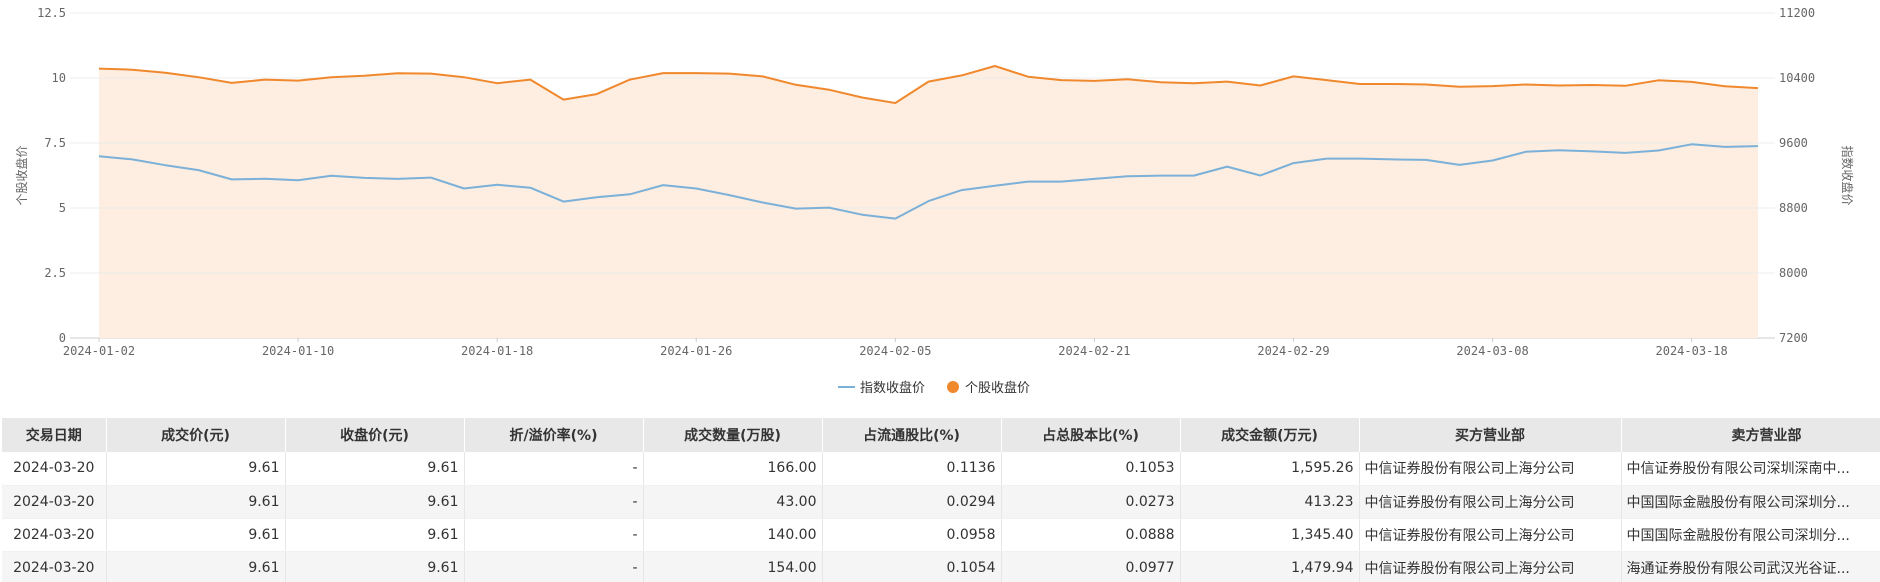 The width and height of the screenshot is (1880, 582). What do you see at coordinates (54, 435) in the screenshot?
I see `header-trade-date: 交易日期` at bounding box center [54, 435].